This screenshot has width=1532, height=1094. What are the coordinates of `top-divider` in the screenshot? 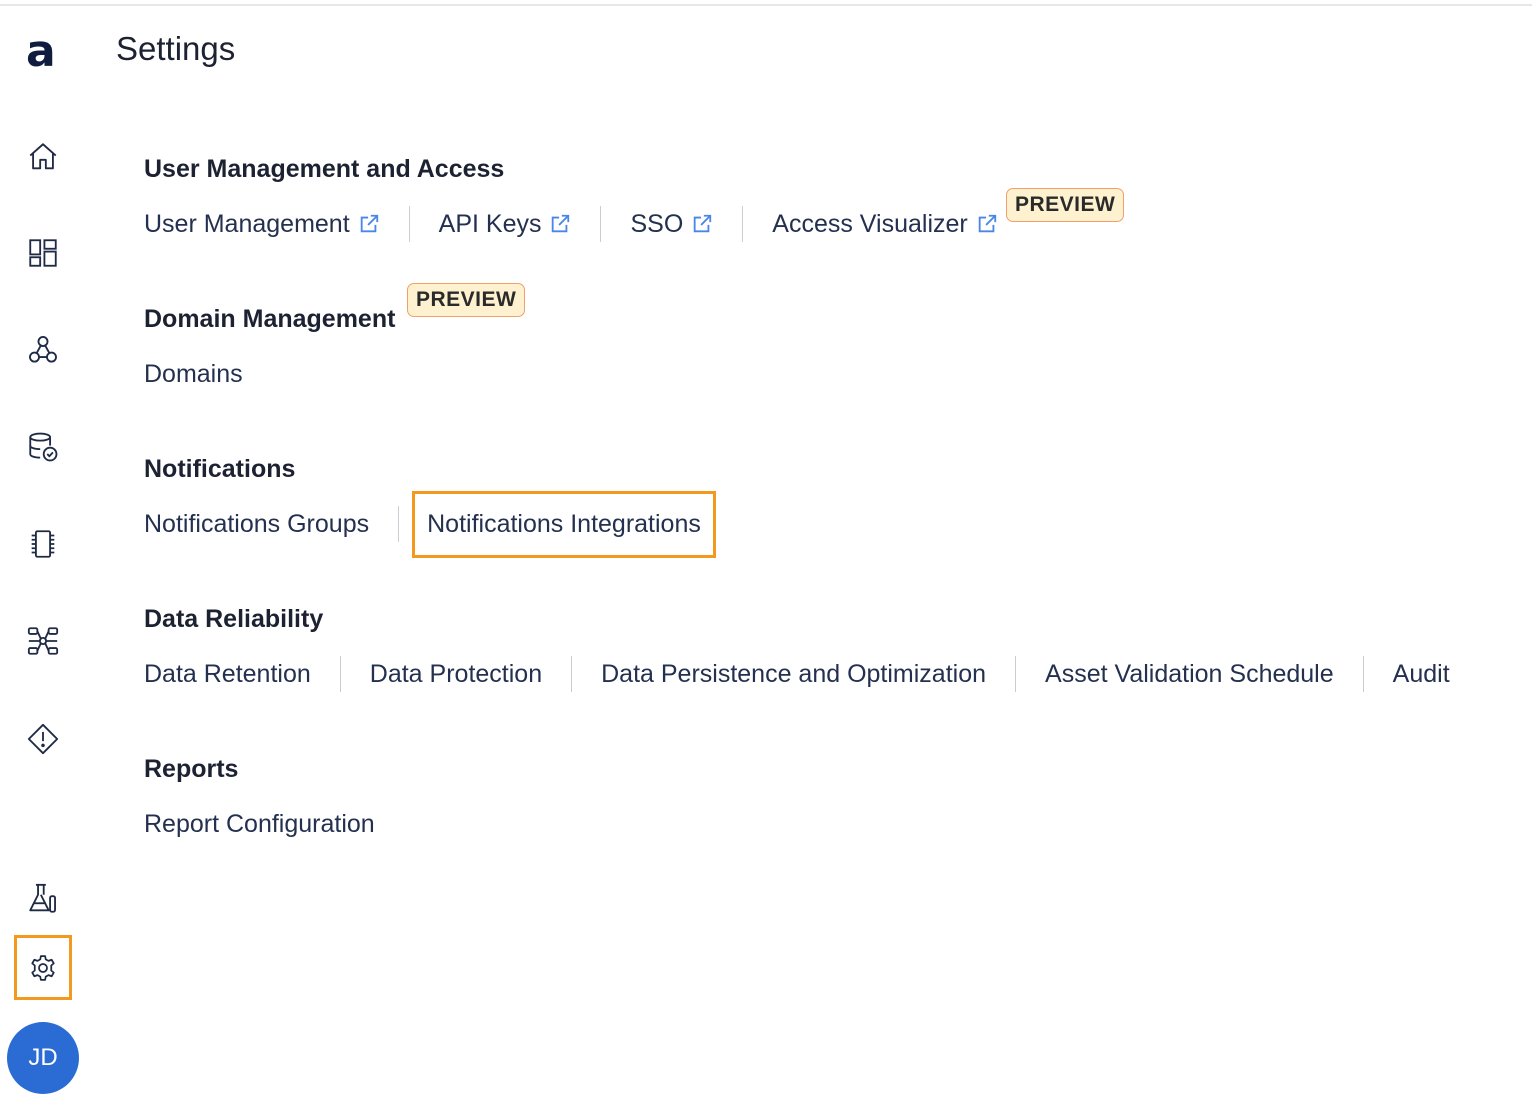 It's located at (766, 5).